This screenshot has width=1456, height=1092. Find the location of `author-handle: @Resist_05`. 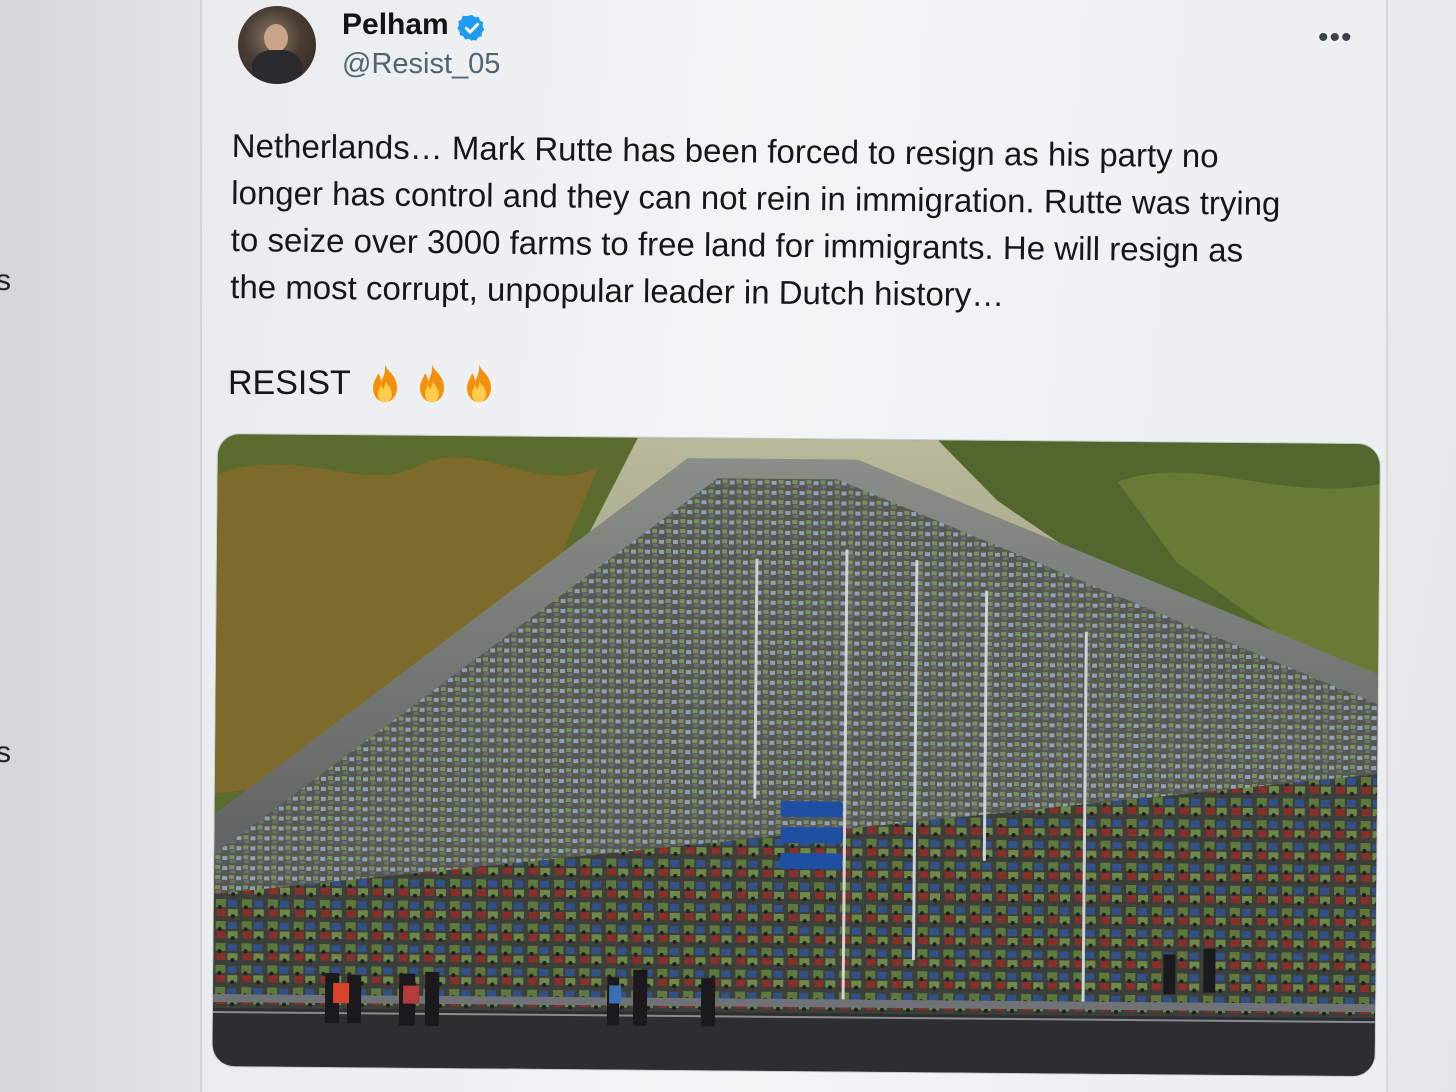

author-handle: @Resist_05 is located at coordinates (421, 64).